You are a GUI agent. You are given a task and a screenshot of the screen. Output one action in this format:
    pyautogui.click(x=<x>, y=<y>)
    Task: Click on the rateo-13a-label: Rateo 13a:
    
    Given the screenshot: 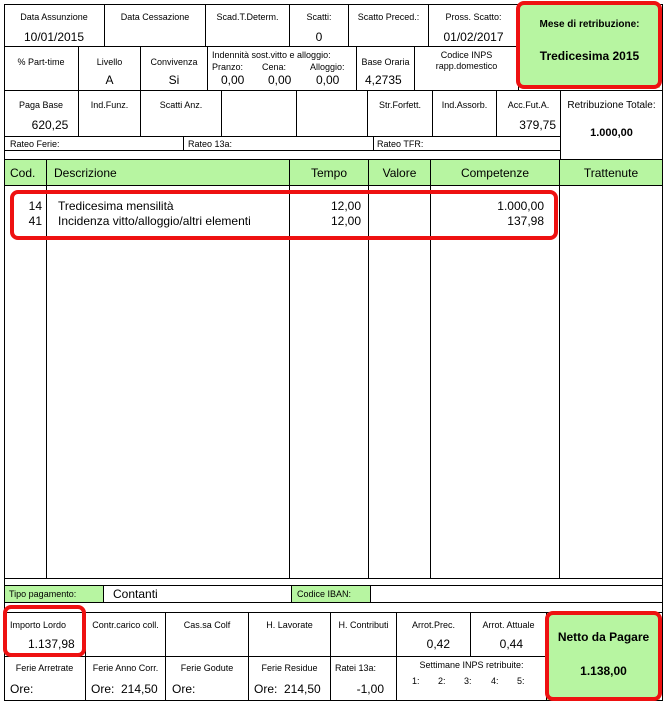 What is the action you would take?
    pyautogui.click(x=210, y=144)
    